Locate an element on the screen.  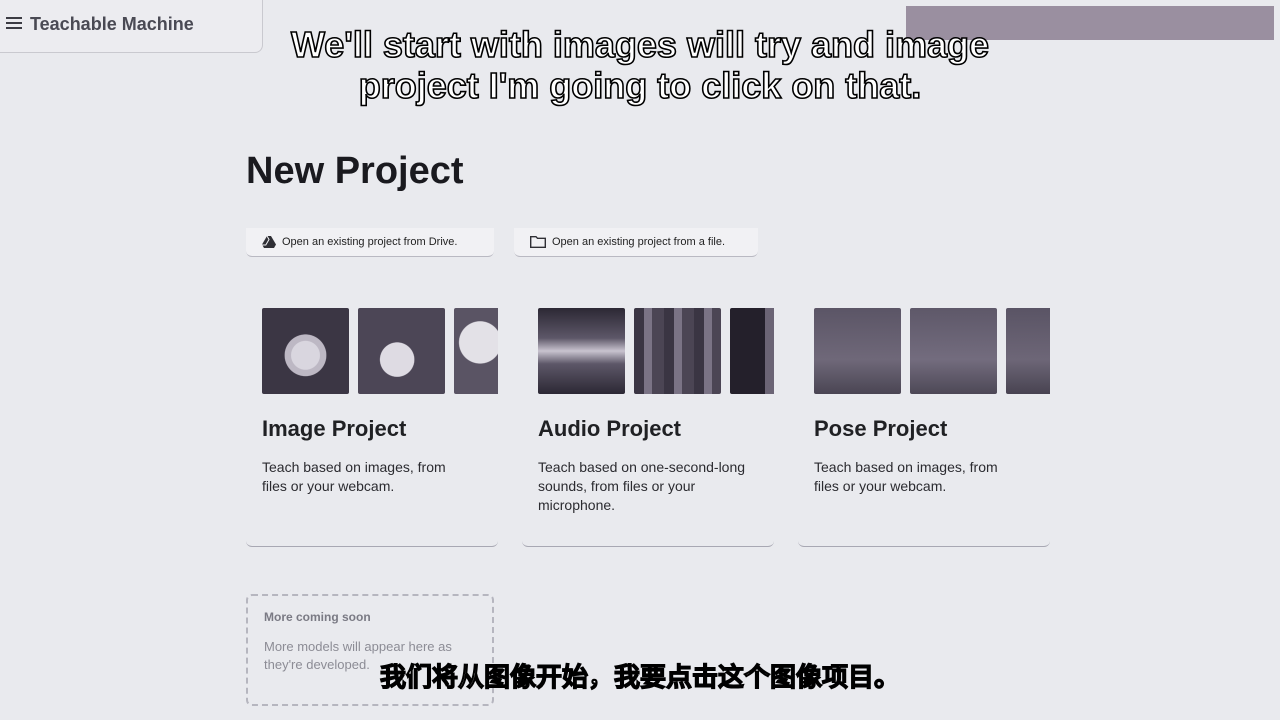
image-project-thumbnails is located at coordinates (380, 352).